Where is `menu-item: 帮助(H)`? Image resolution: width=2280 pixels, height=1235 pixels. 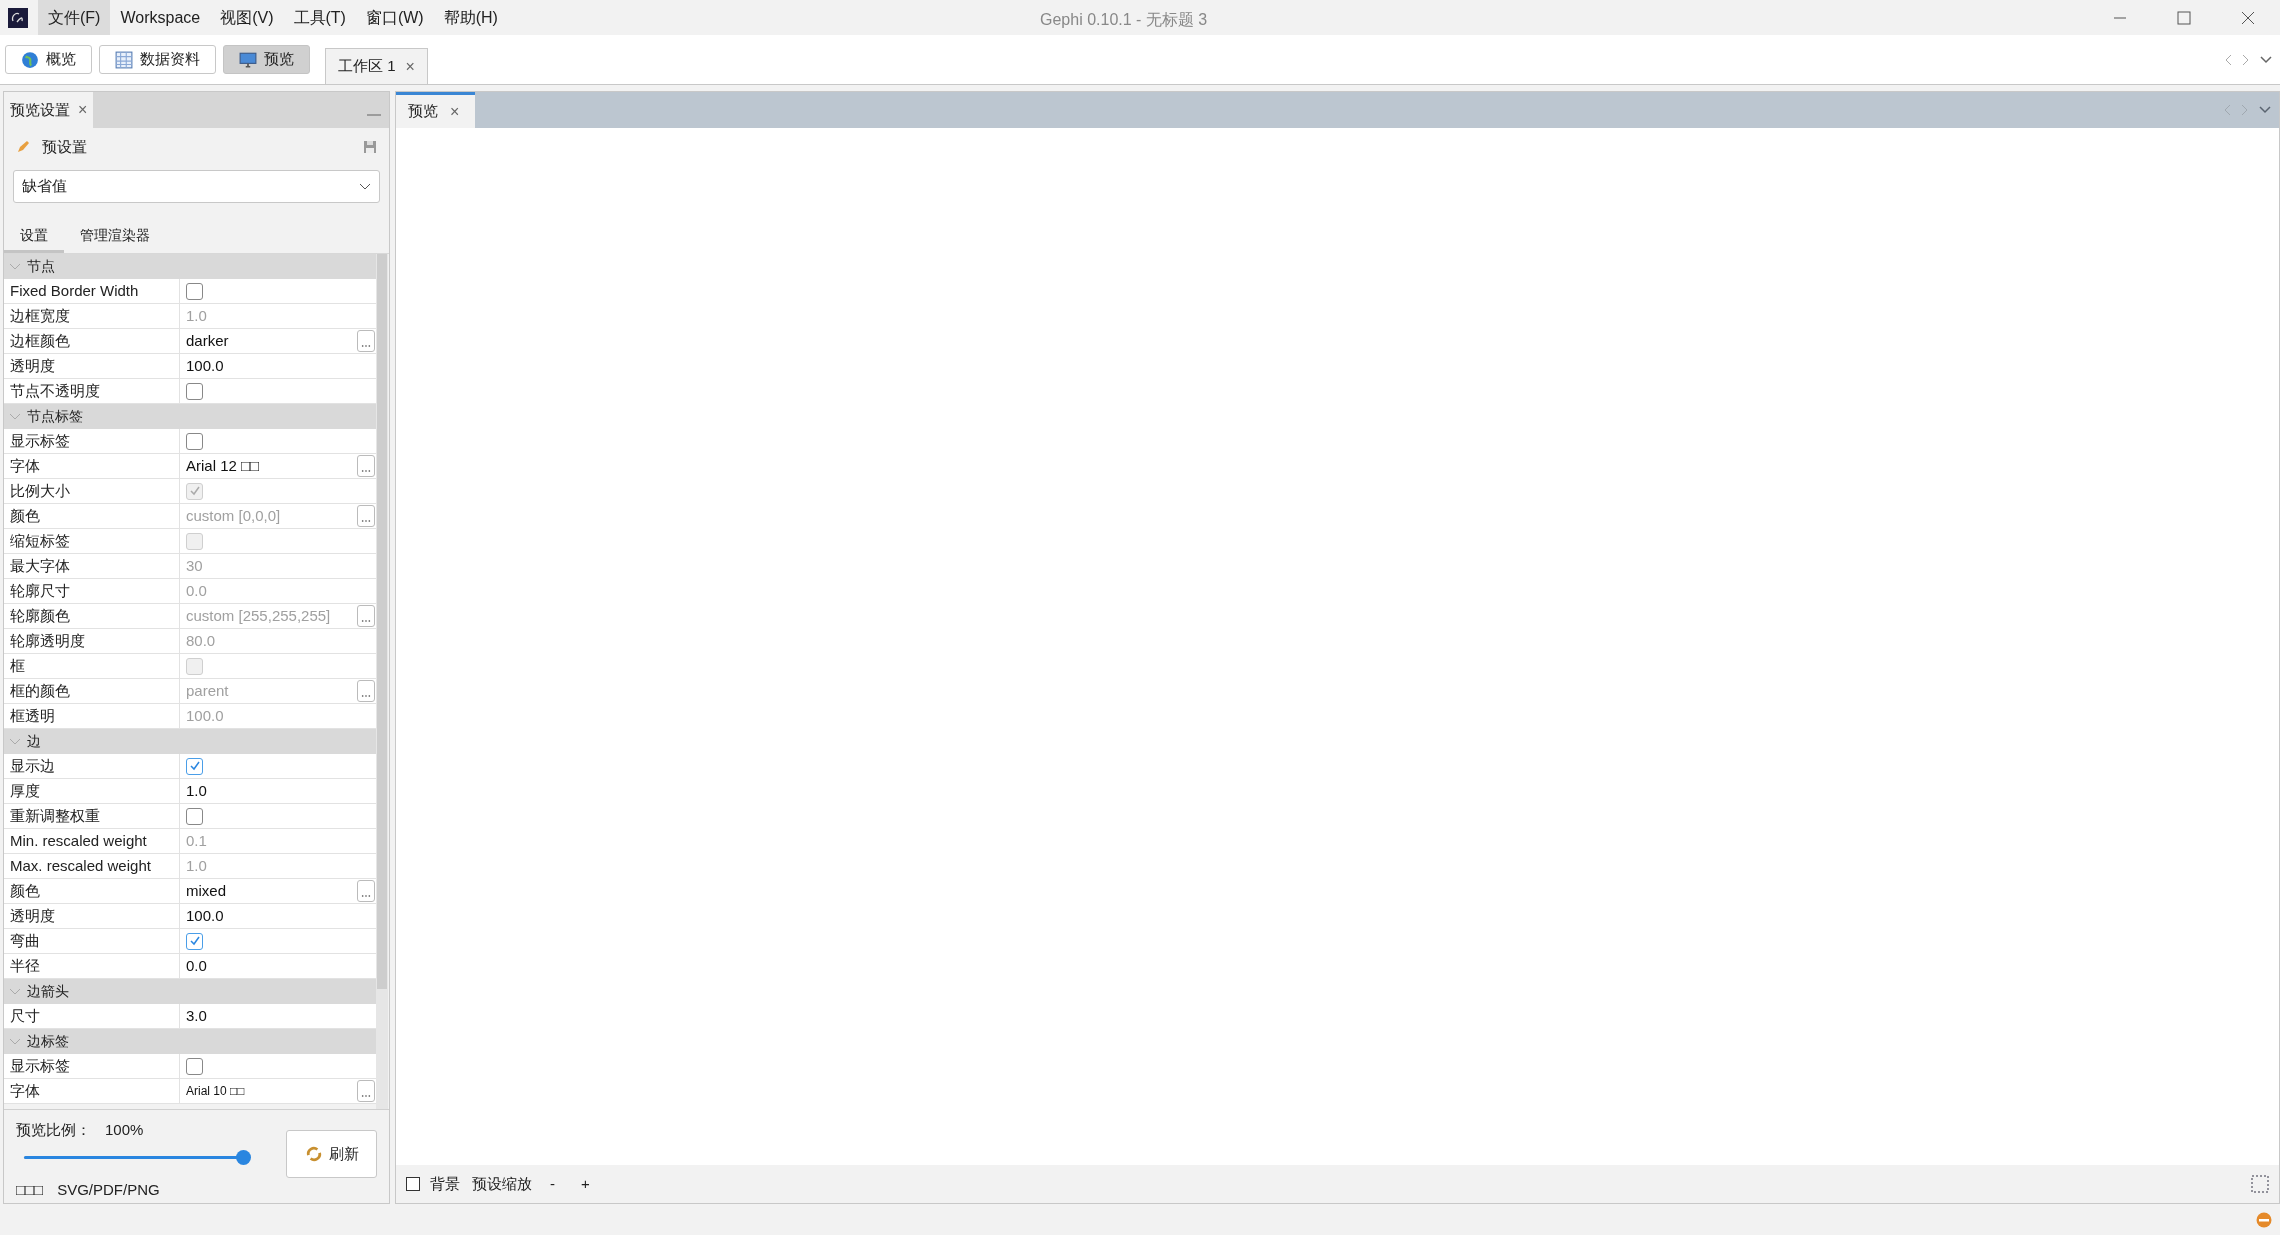
menu-item: 帮助(H) is located at coordinates (470, 17).